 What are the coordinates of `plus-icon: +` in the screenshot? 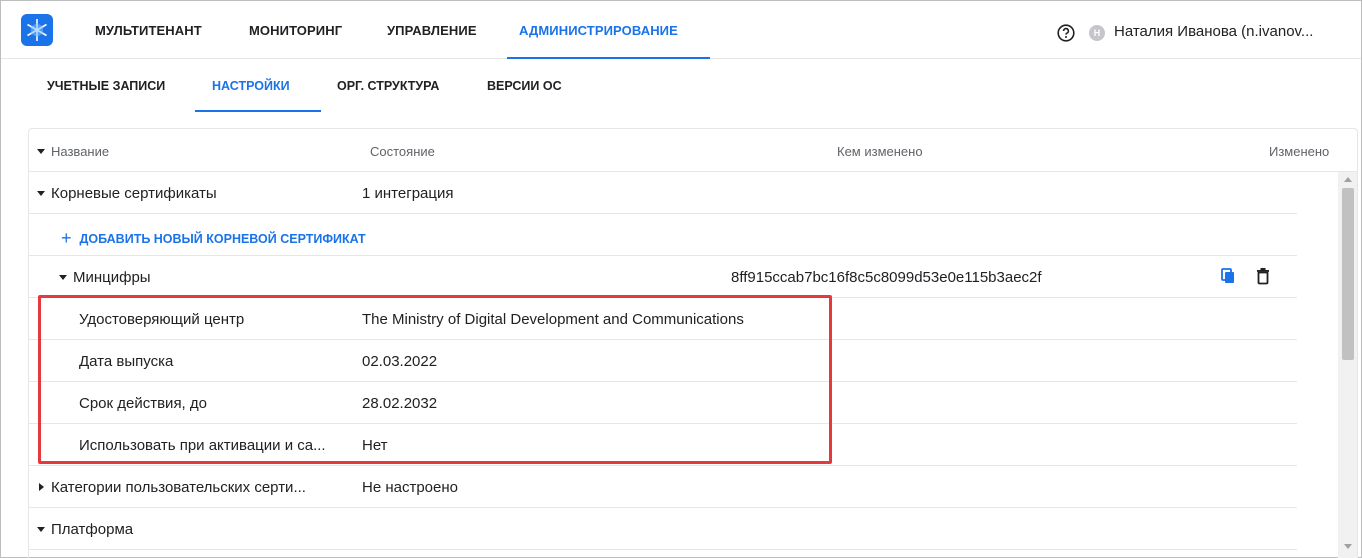 It's located at (66, 238).